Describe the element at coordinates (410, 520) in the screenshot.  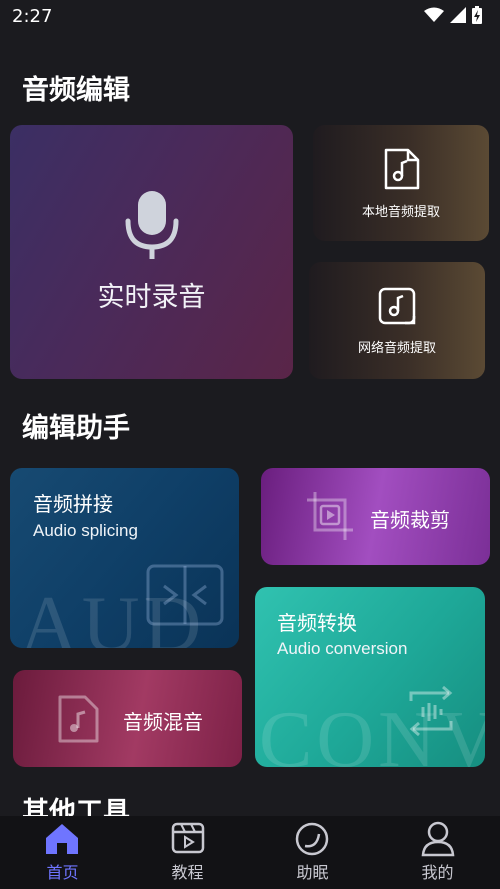
I see `audio-cut-title: 音频裁剪` at that location.